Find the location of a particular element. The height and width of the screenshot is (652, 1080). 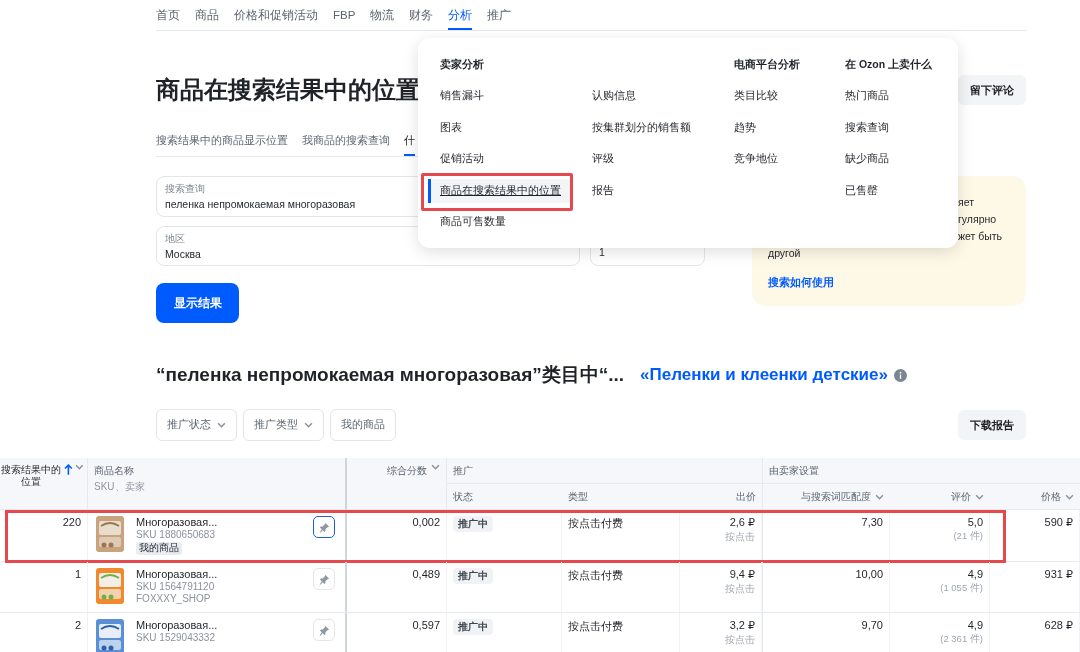

menu-item: 热门商品 is located at coordinates (867, 96).